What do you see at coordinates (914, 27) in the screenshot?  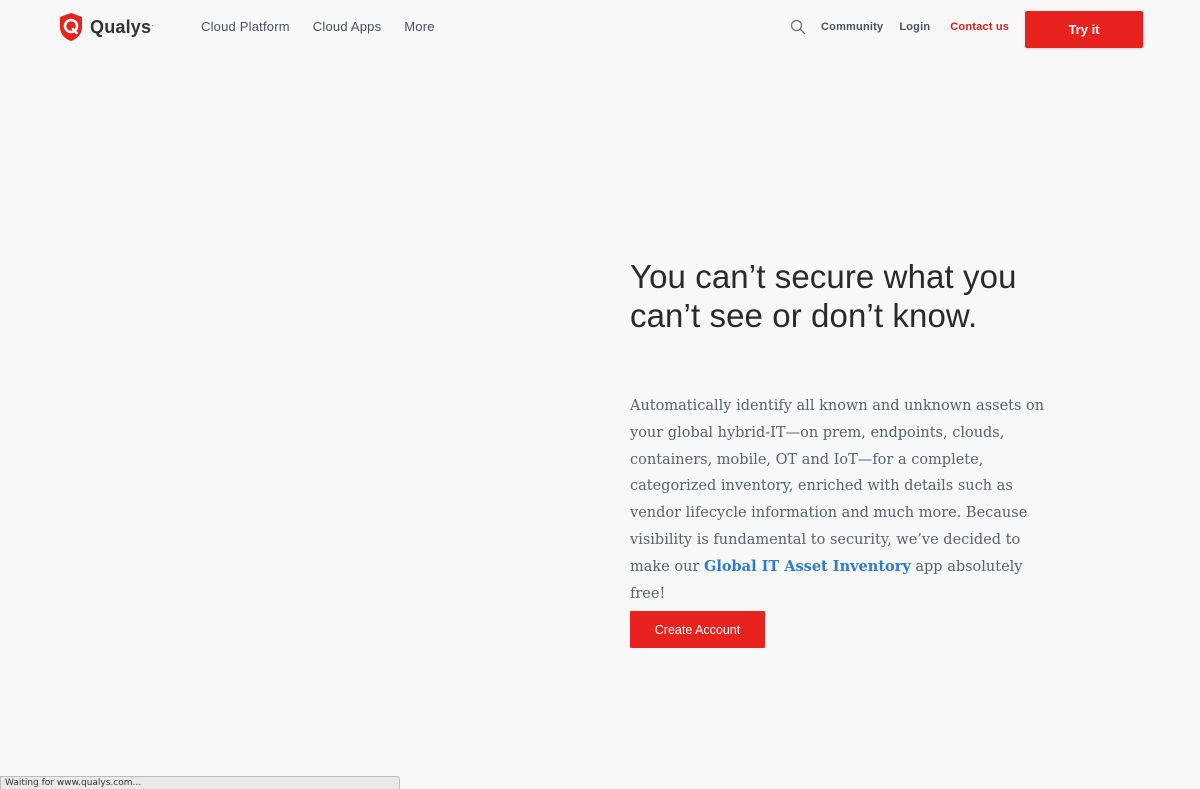 I see `login-link: Login` at bounding box center [914, 27].